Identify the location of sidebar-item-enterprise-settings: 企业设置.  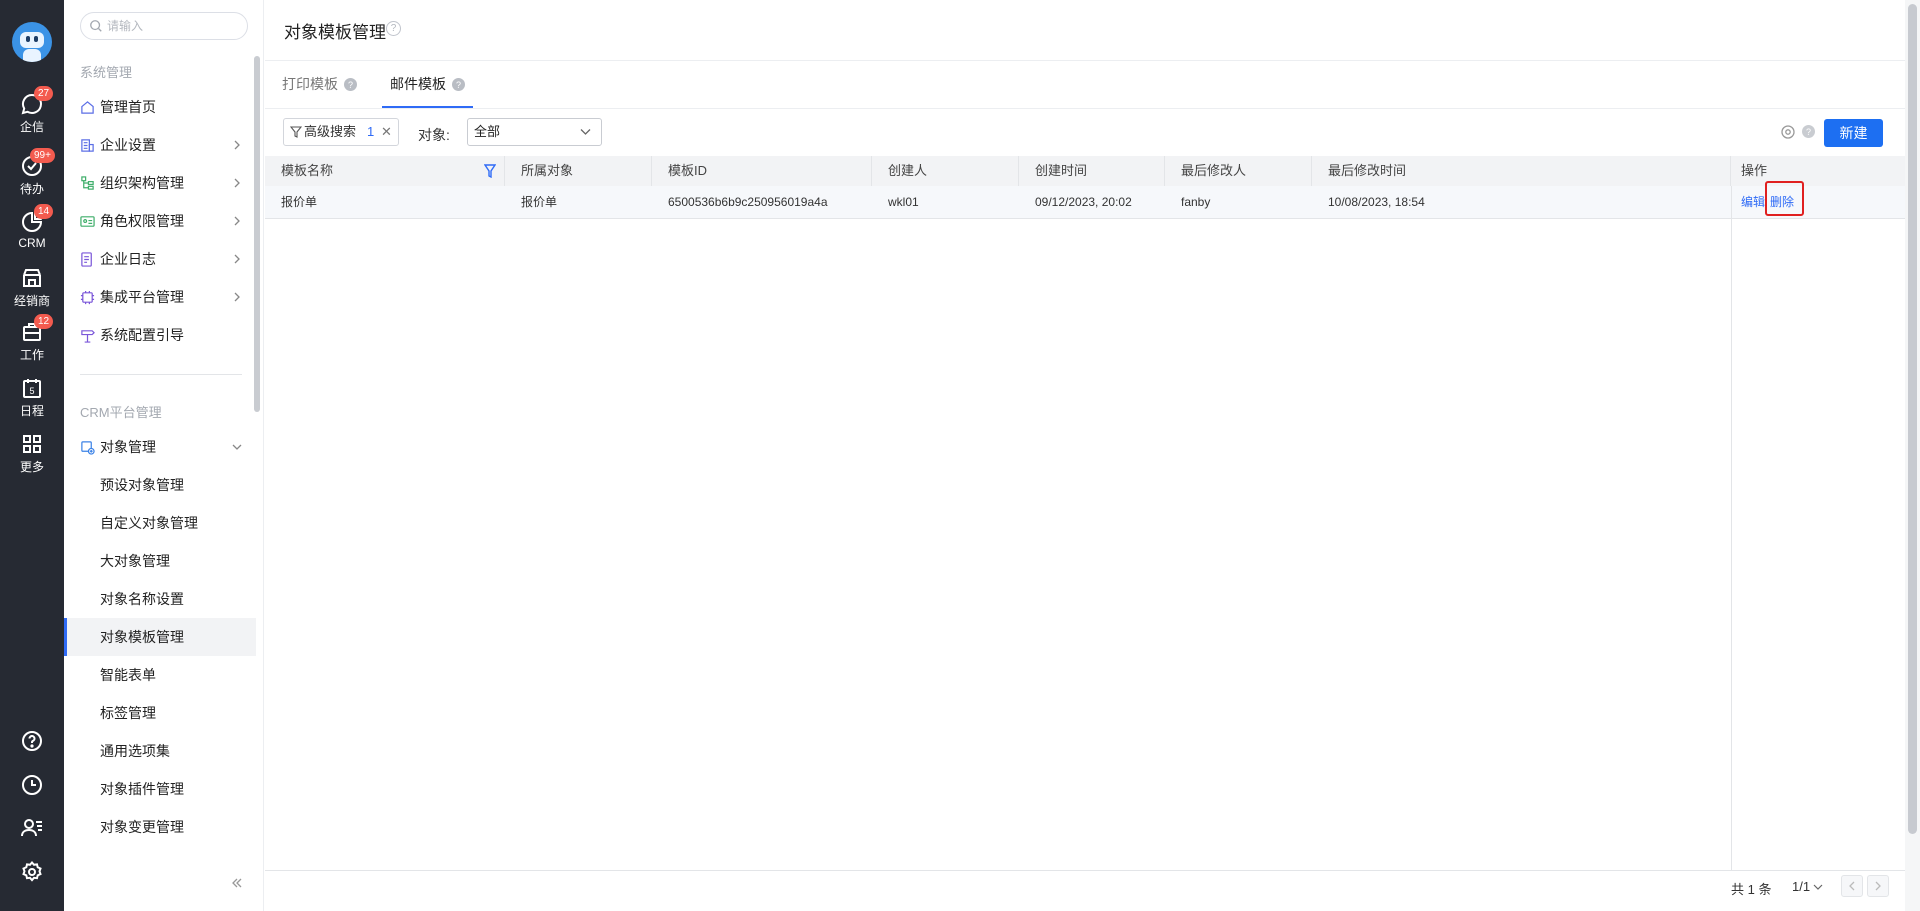
(160, 145).